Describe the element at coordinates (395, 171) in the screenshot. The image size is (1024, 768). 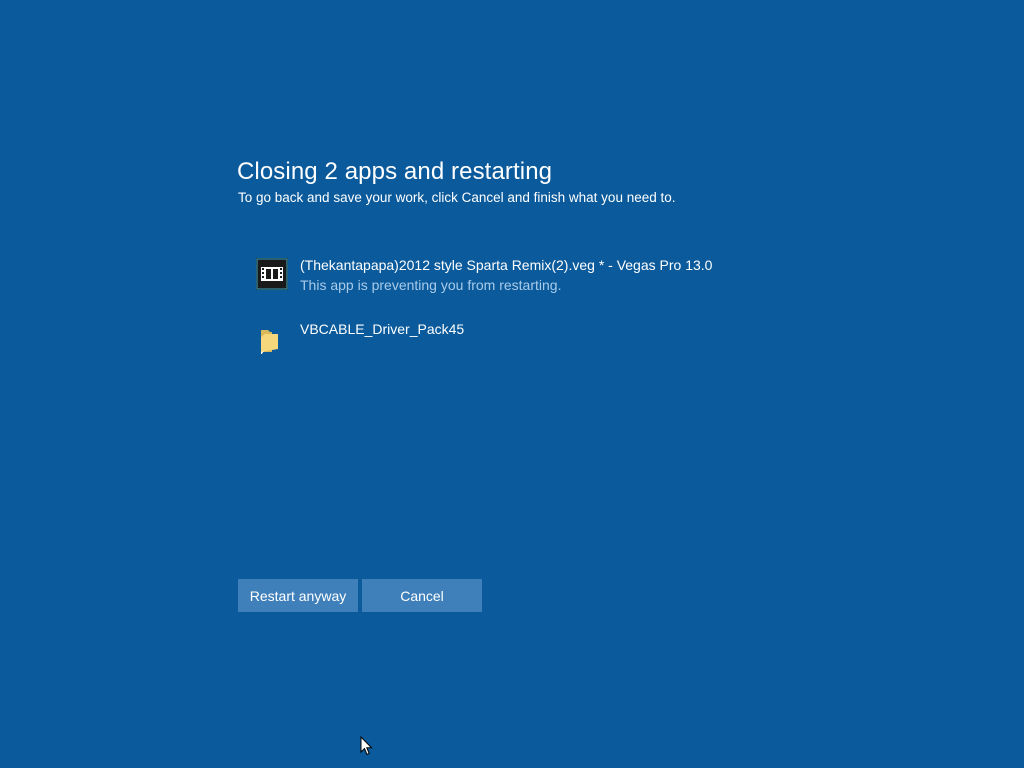
I see `page-title: Closing 2 apps and restarting` at that location.